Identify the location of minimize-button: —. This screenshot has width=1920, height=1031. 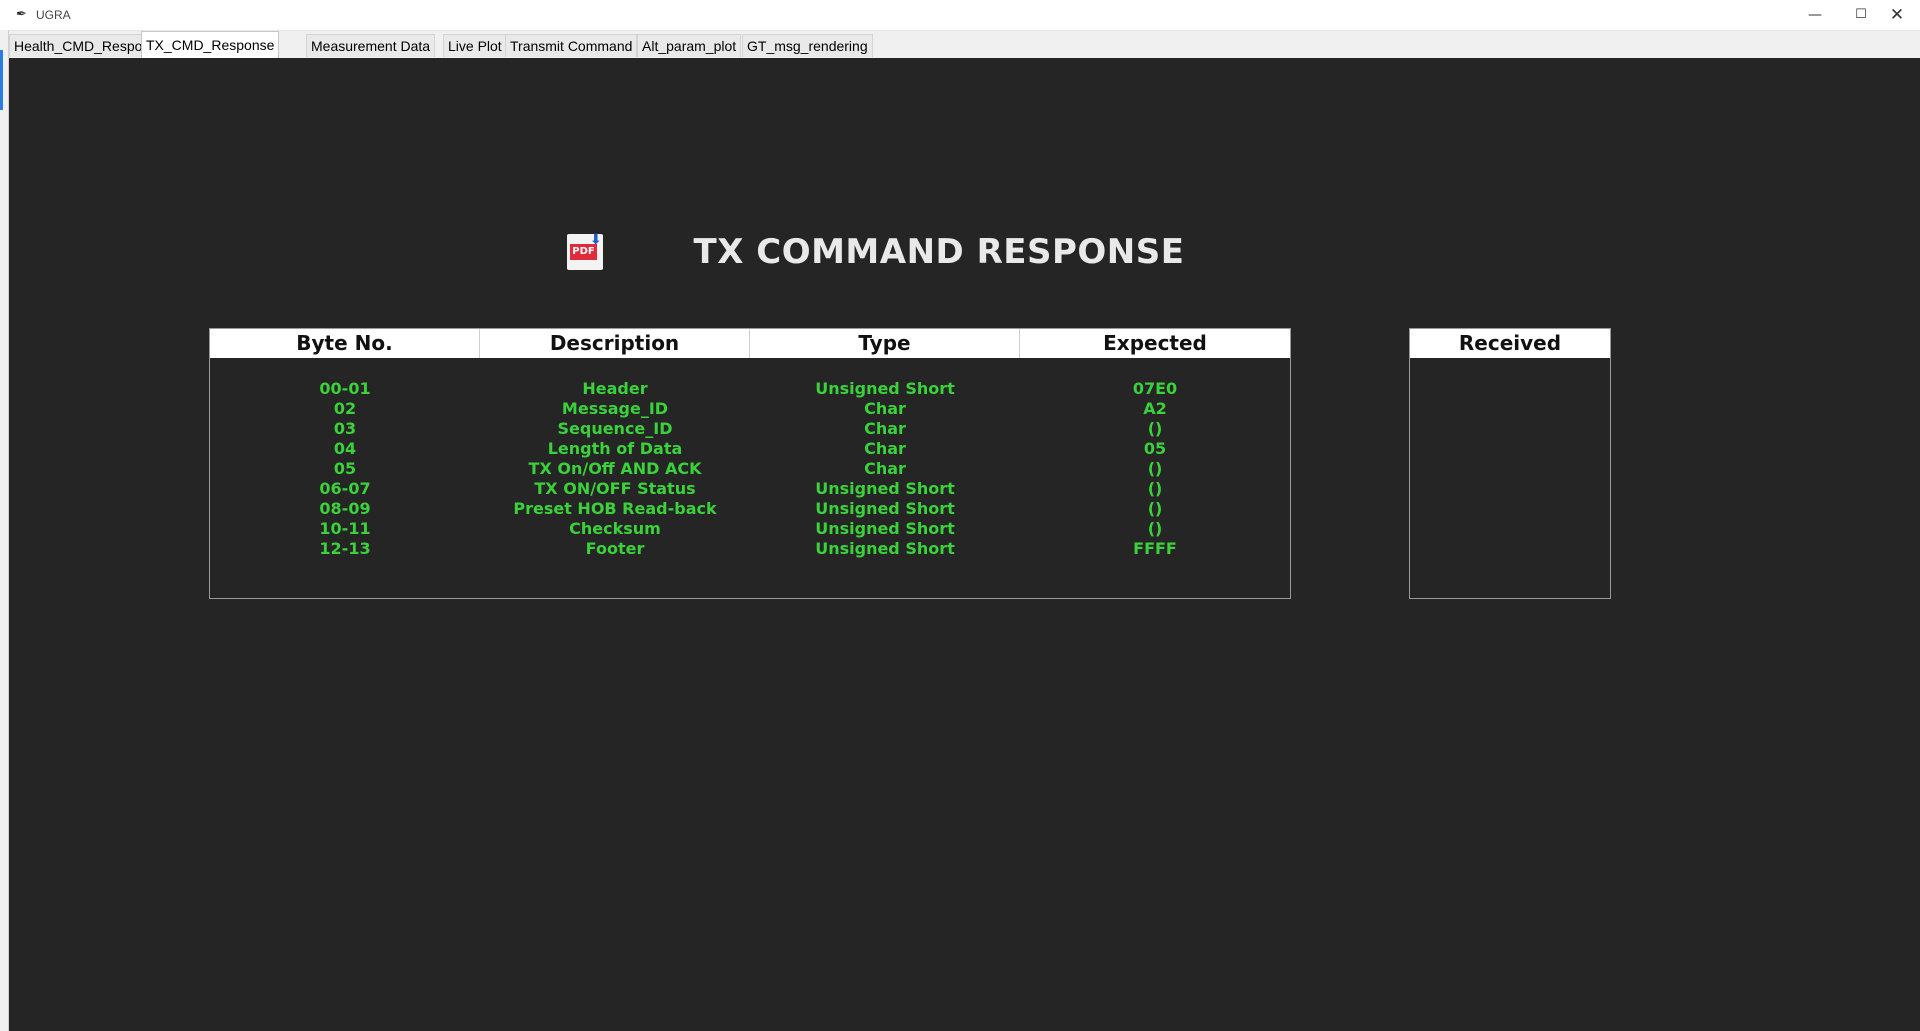
(1815, 15).